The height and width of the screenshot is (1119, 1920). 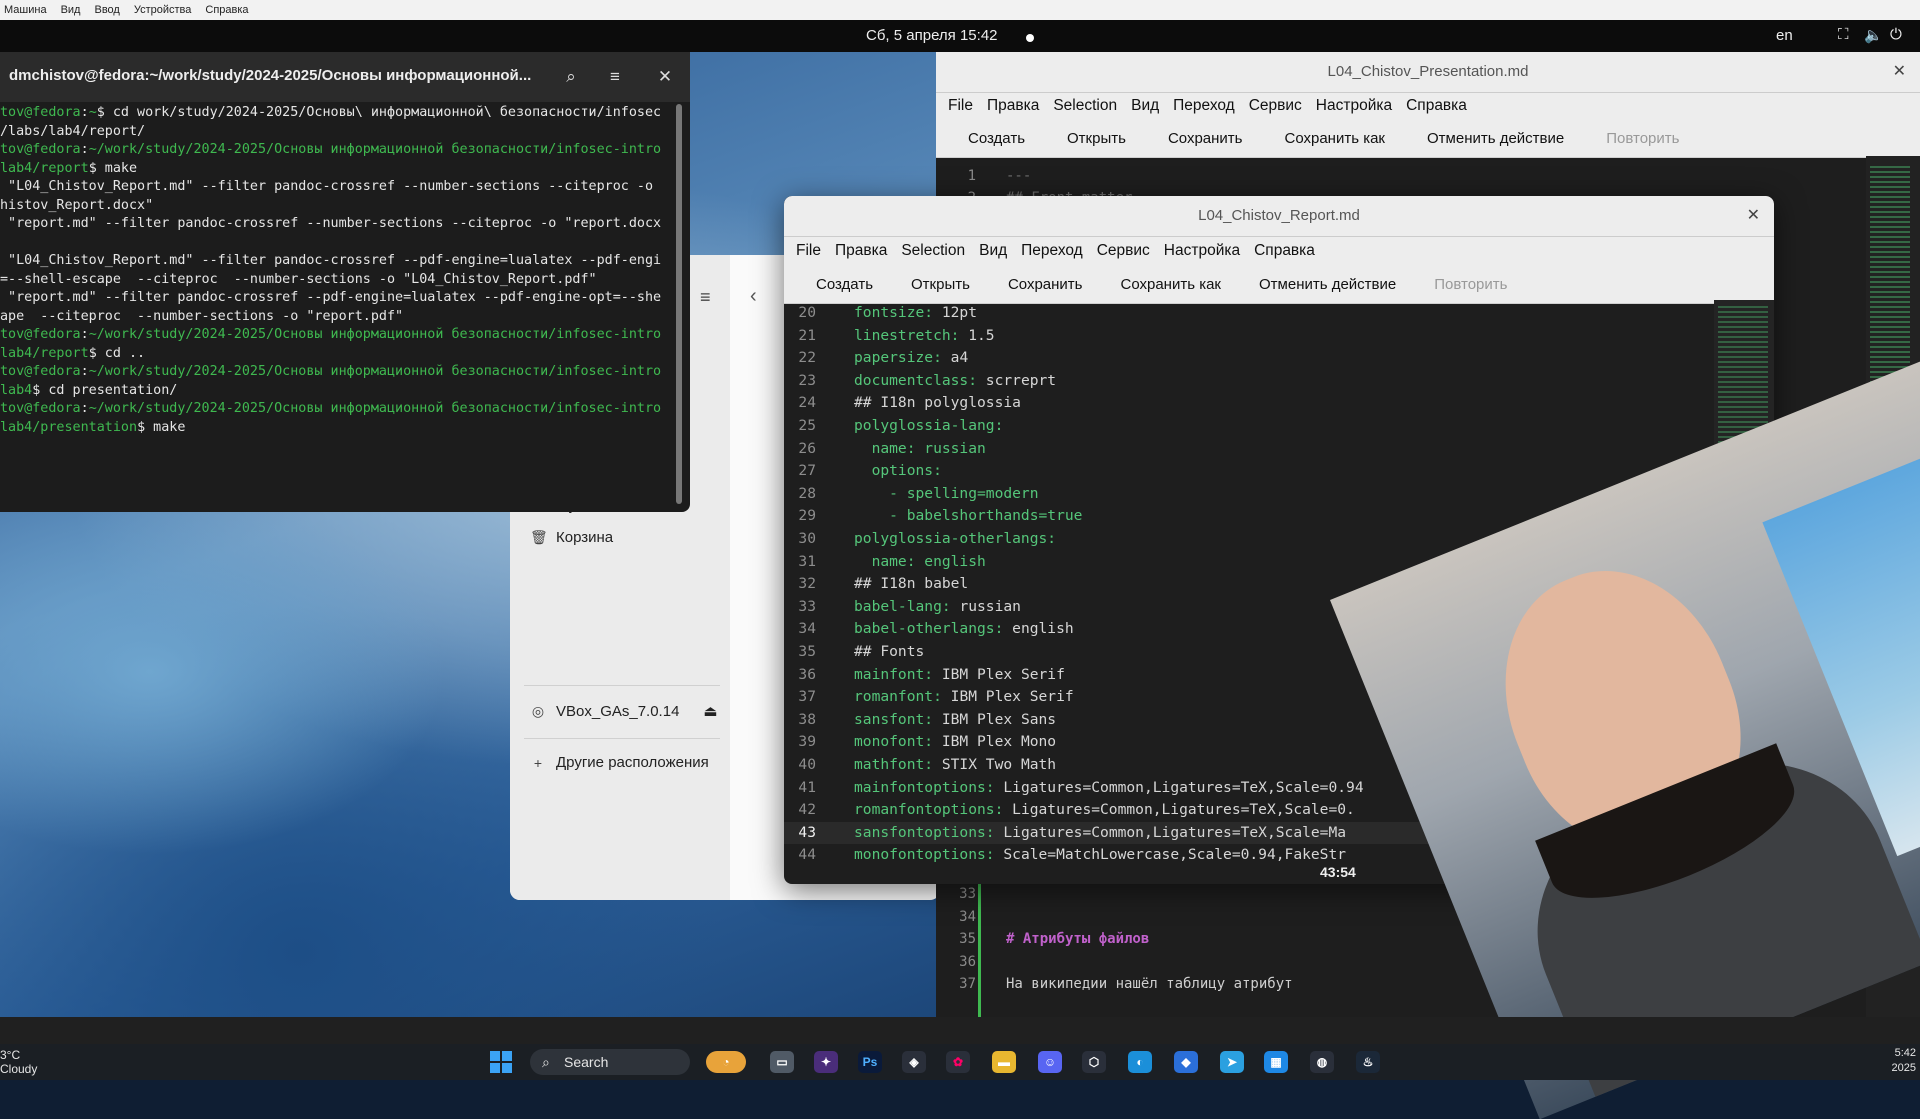 What do you see at coordinates (894, 764) in the screenshot?
I see `yaml-key: mathfont:` at bounding box center [894, 764].